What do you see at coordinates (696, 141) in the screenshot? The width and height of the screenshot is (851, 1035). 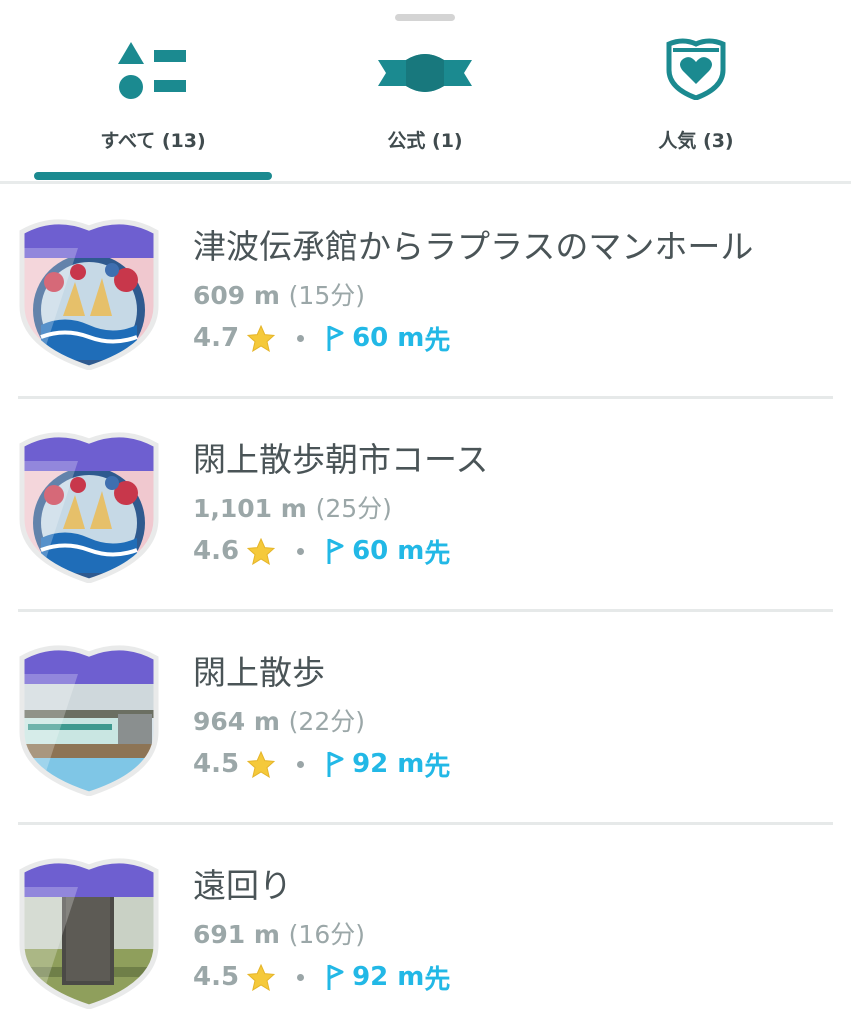 I see `tab-label: 人気 (3)` at bounding box center [696, 141].